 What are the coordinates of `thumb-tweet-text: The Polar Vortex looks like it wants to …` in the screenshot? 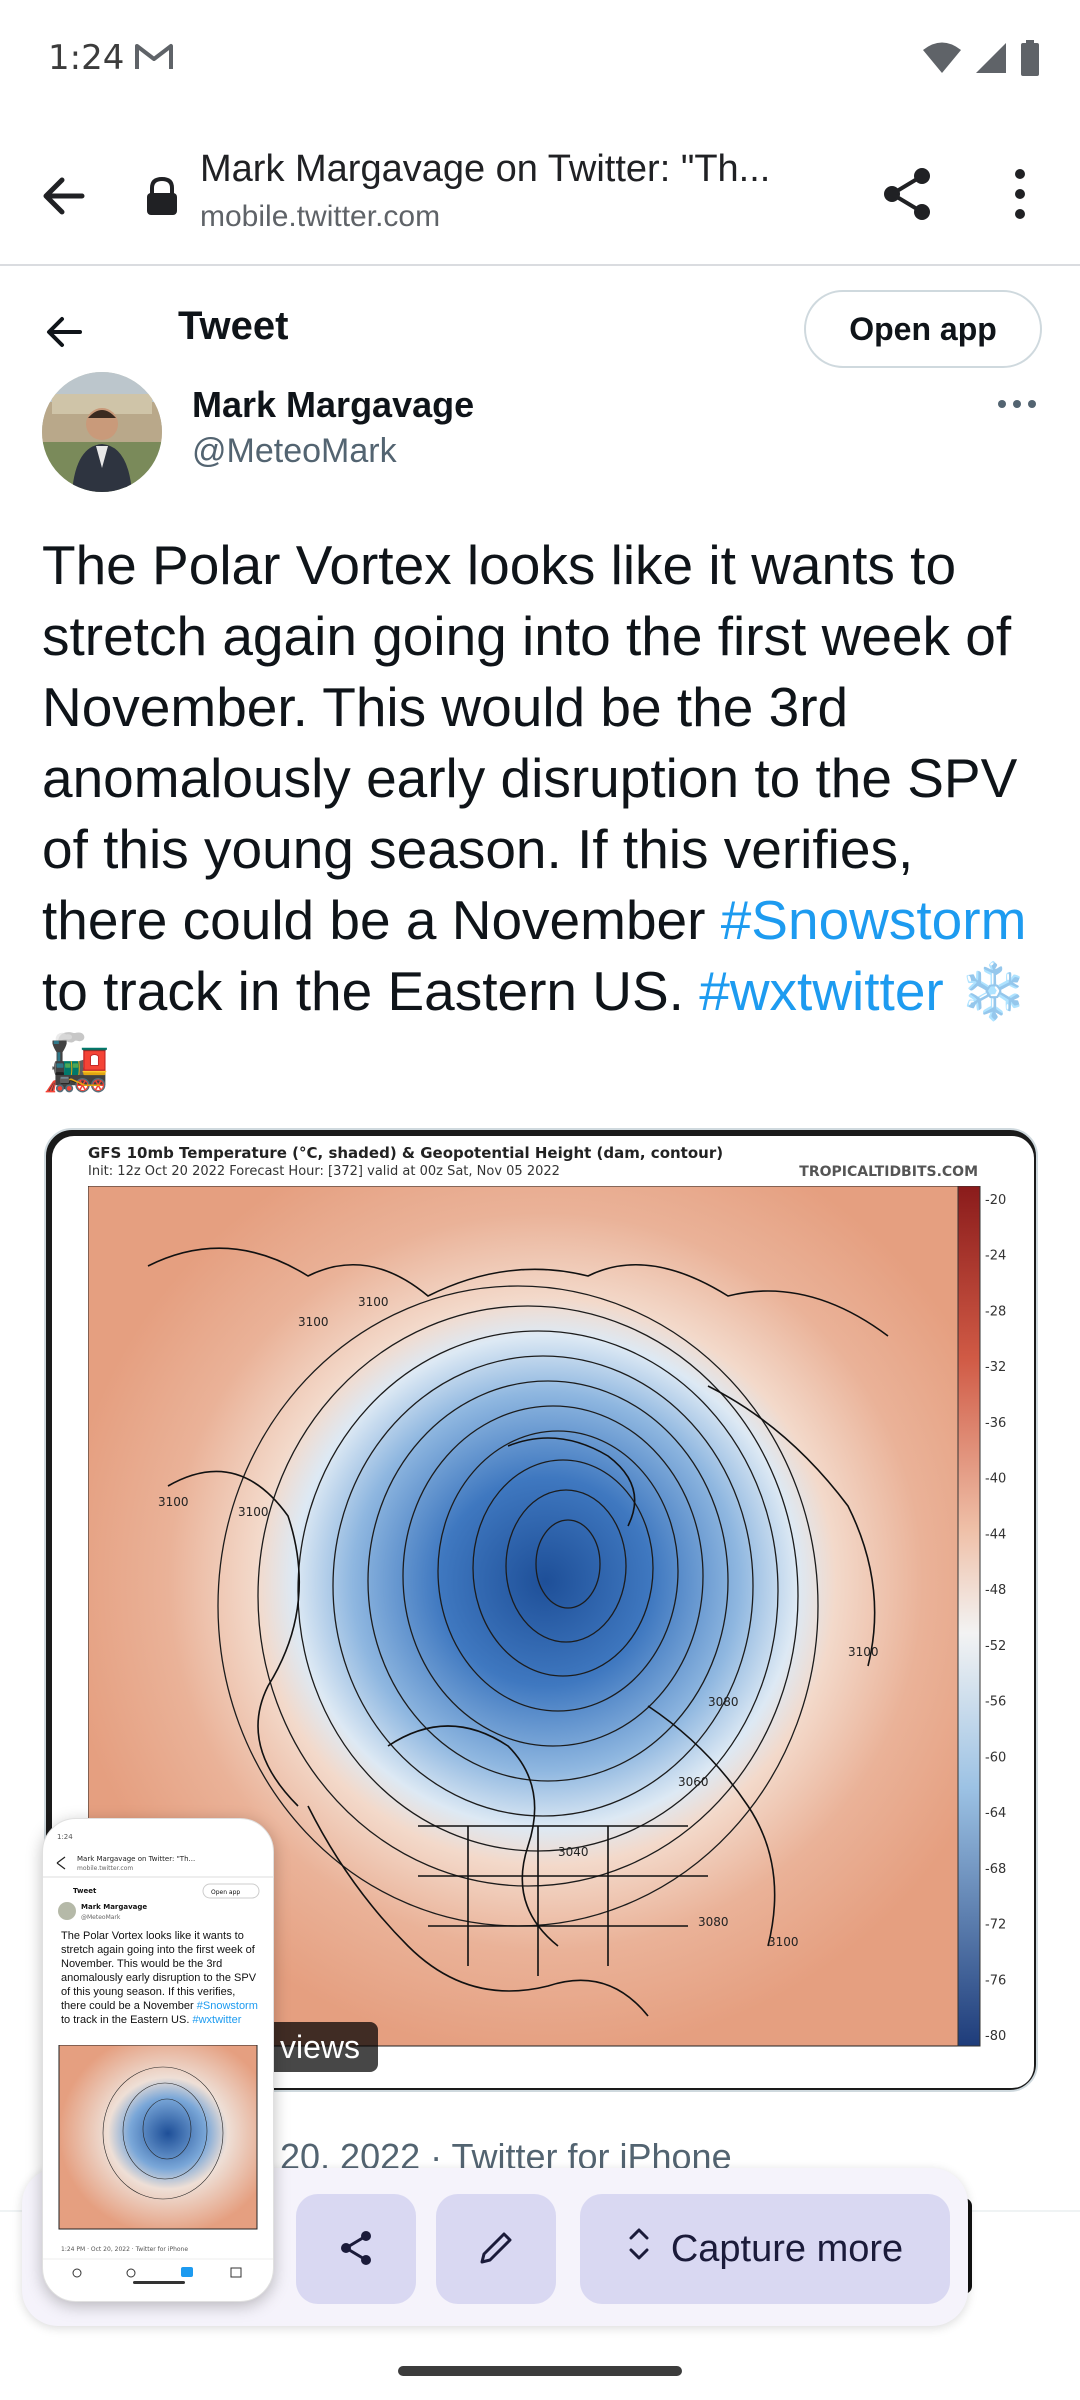 It's located at (161, 1978).